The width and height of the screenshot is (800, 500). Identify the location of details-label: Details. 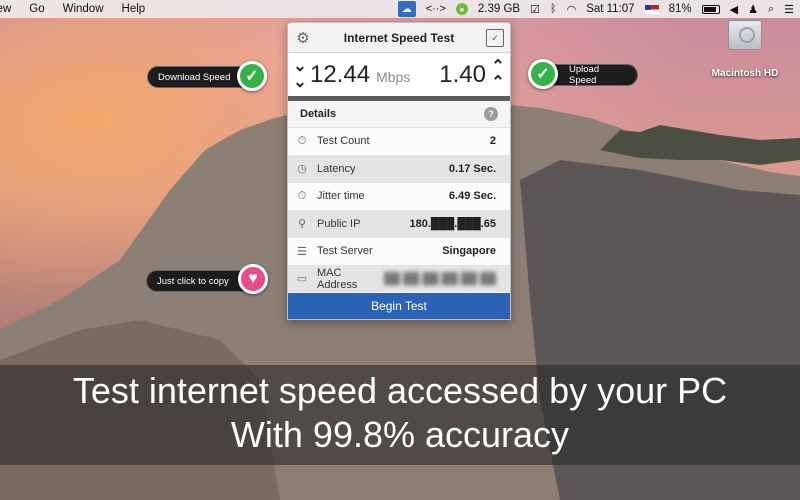
(318, 114).